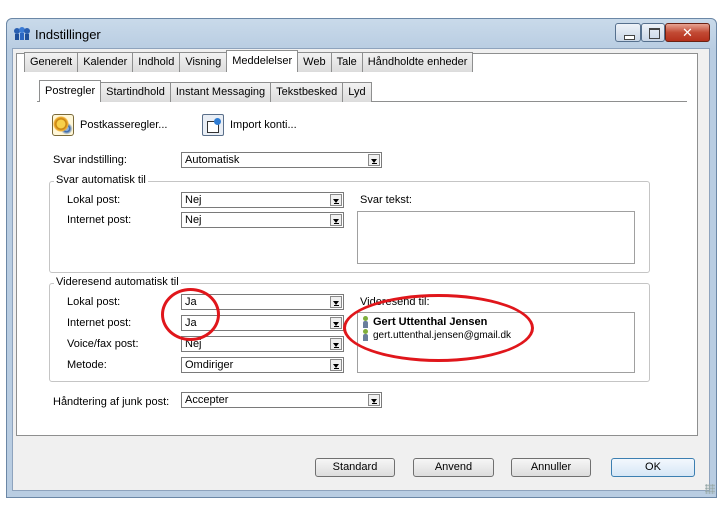 Image resolution: width=723 pixels, height=512 pixels. What do you see at coordinates (94, 302) in the screenshot?
I see `auto-forward-local-label: Lokal post:` at bounding box center [94, 302].